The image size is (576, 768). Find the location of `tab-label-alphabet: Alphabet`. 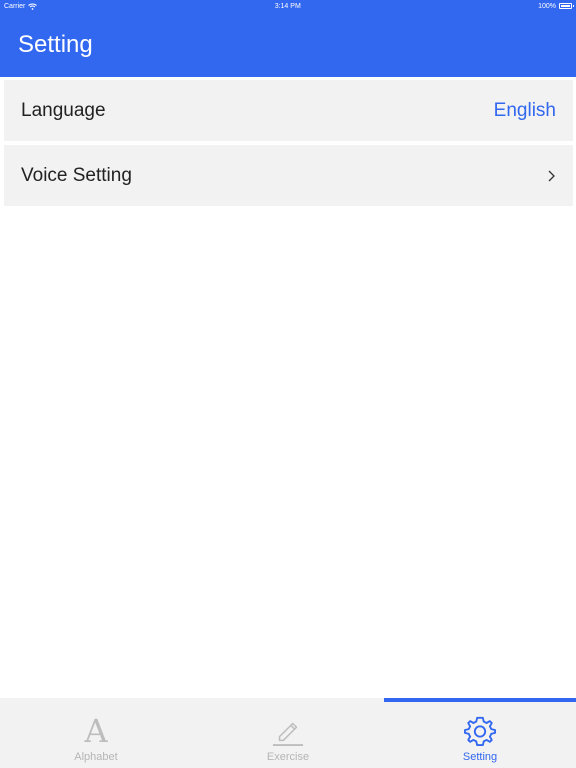

tab-label-alphabet: Alphabet is located at coordinates (96, 757).